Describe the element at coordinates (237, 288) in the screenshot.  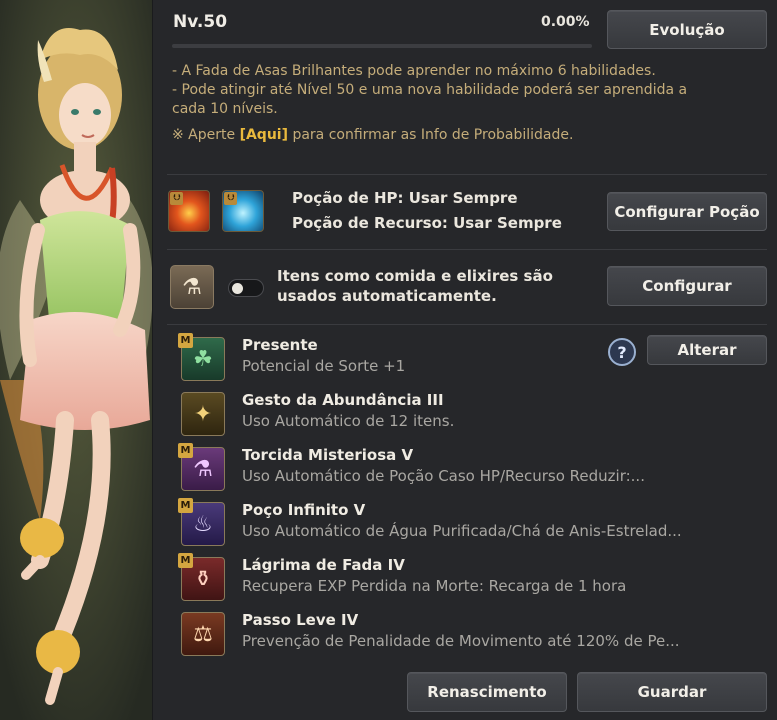
I see `toggle-knob` at that location.